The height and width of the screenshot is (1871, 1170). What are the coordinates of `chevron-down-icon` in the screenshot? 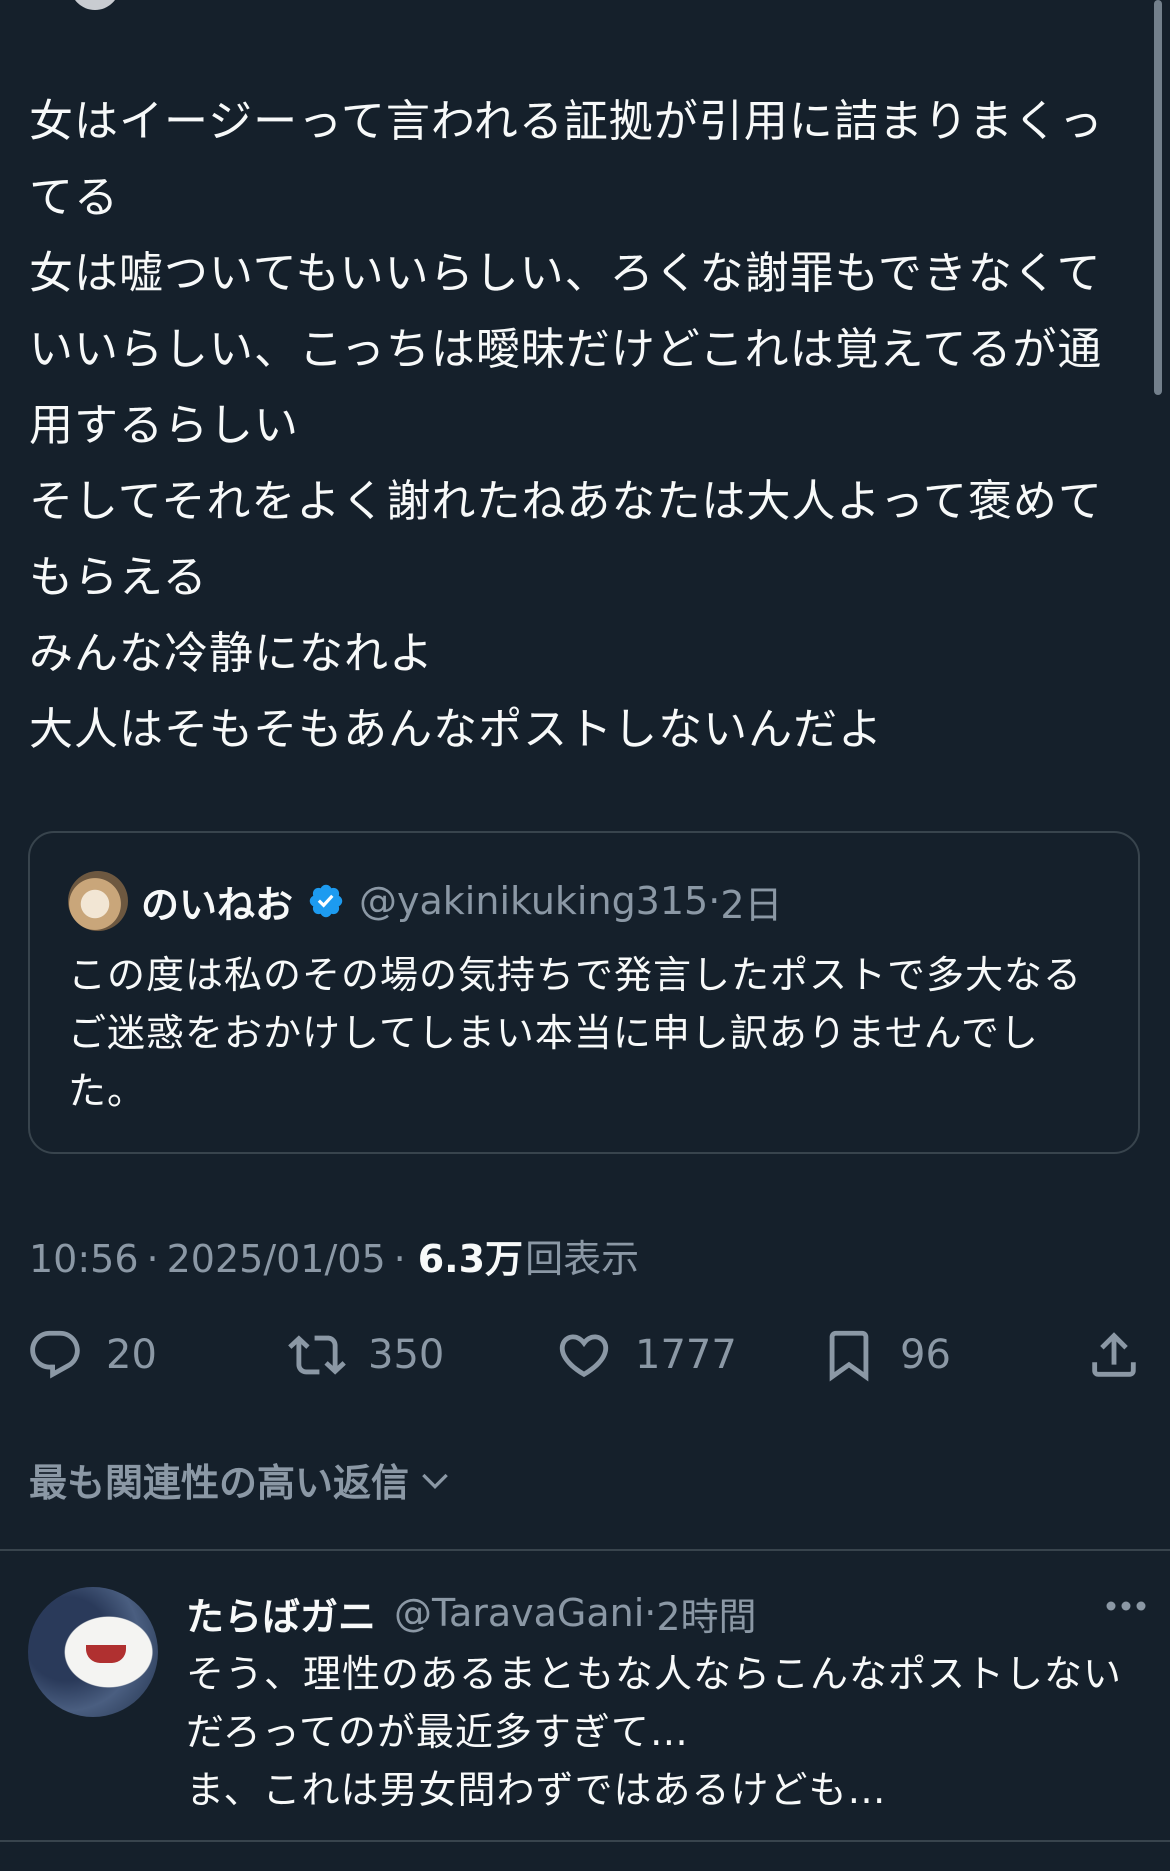 It's located at (435, 1481).